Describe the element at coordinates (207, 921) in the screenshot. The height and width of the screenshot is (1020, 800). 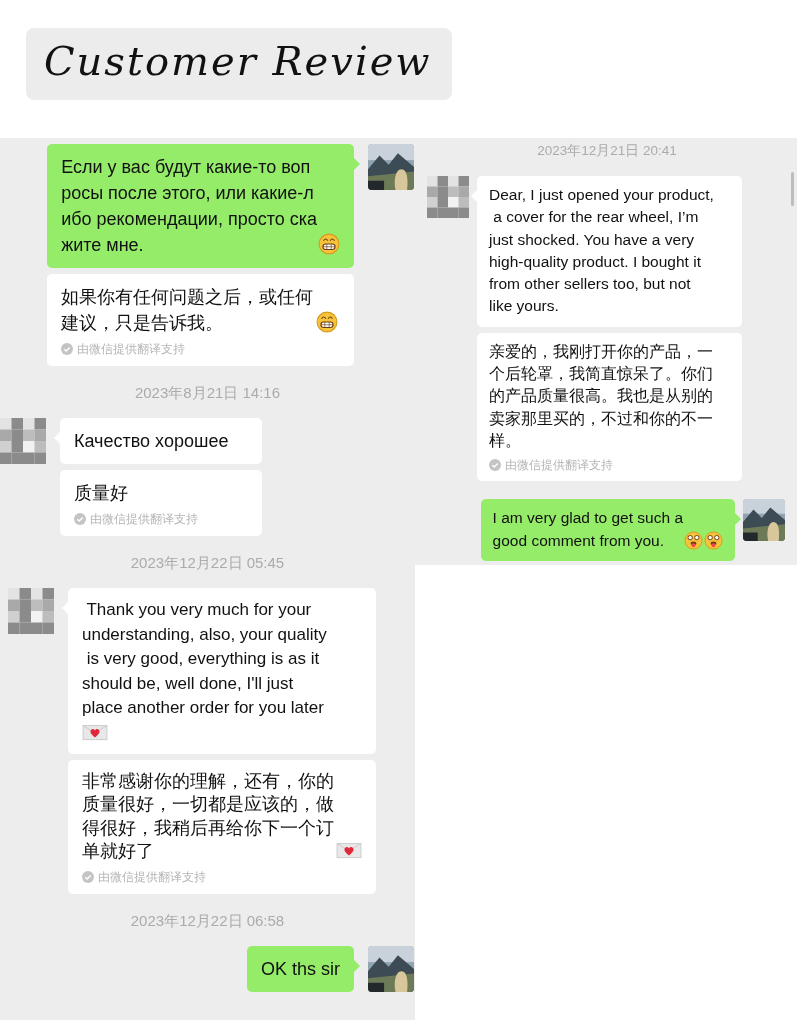
I see `timestamp: 2023年12月22日 06:58` at that location.